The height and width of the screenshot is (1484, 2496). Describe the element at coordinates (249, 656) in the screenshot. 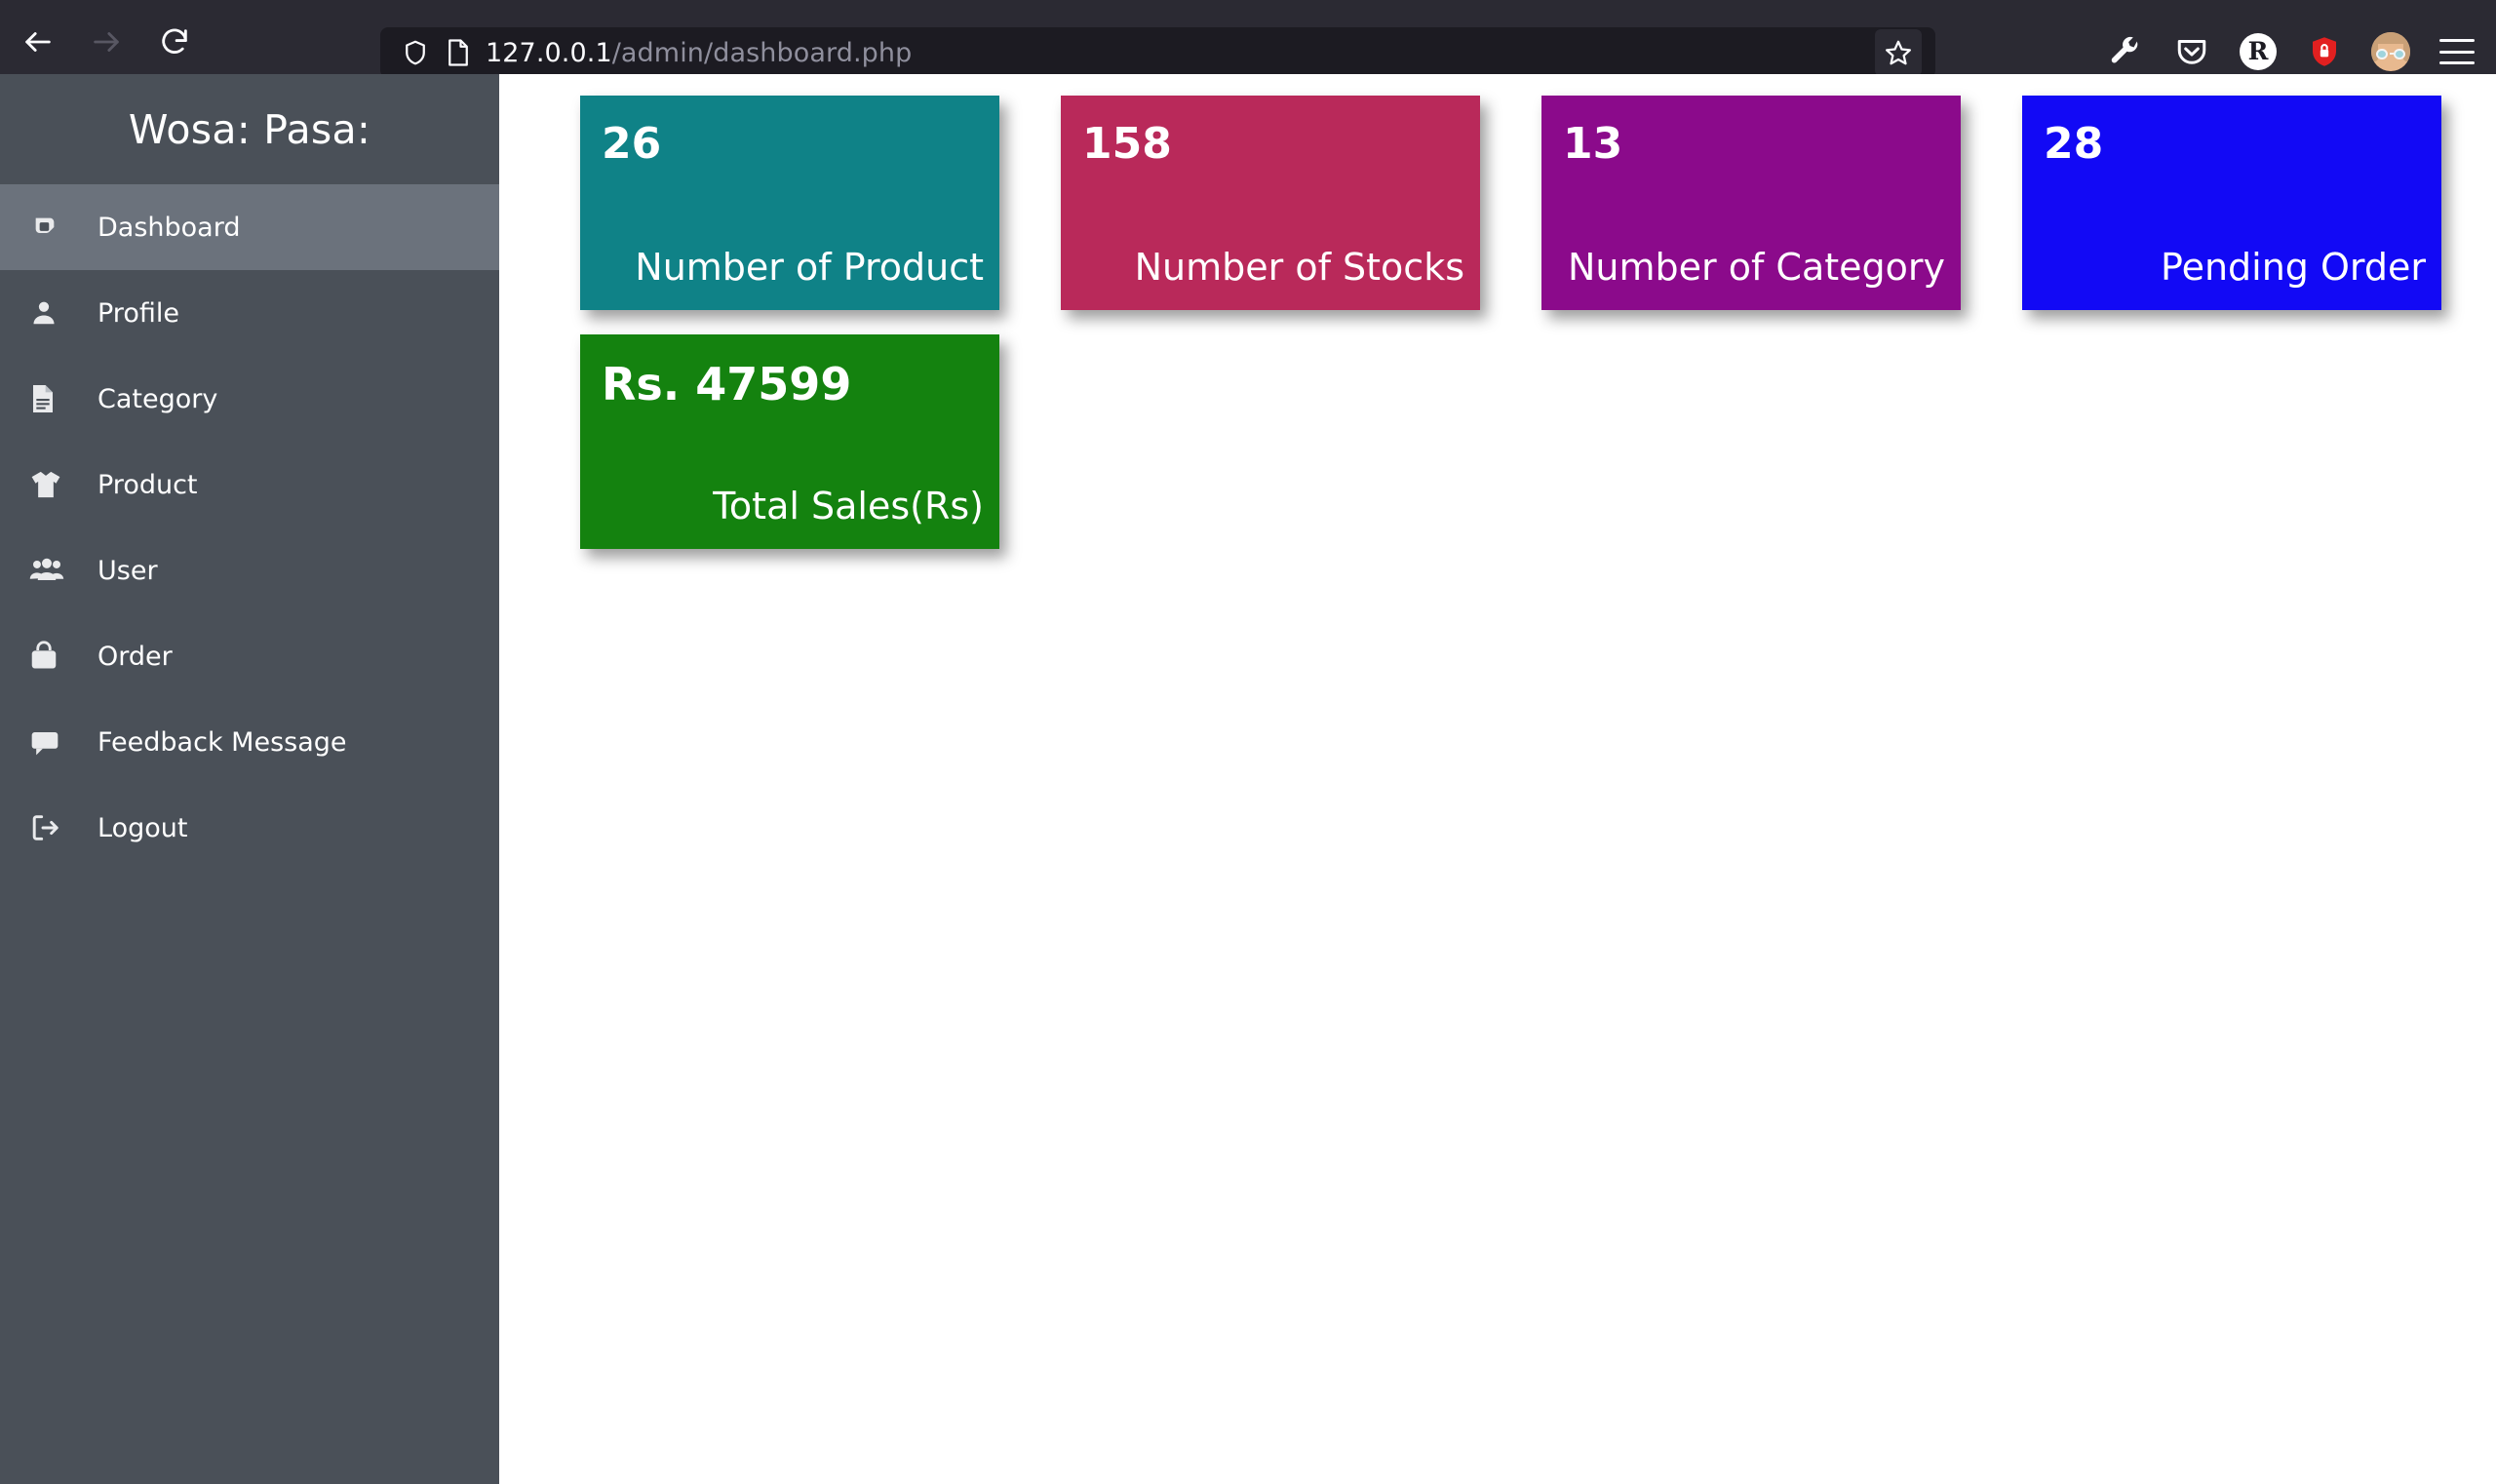

I see `sidebar-item-order: Order` at that location.